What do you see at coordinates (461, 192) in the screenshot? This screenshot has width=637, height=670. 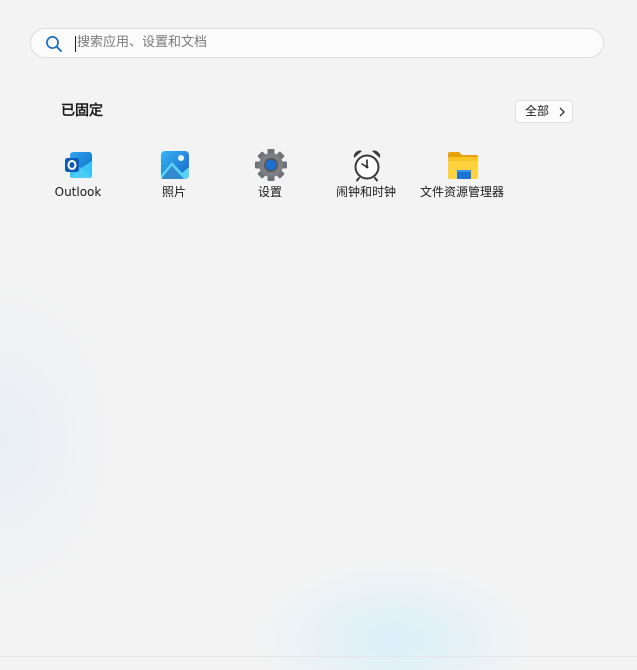 I see `pinned-app-label: 文件资源管理器` at bounding box center [461, 192].